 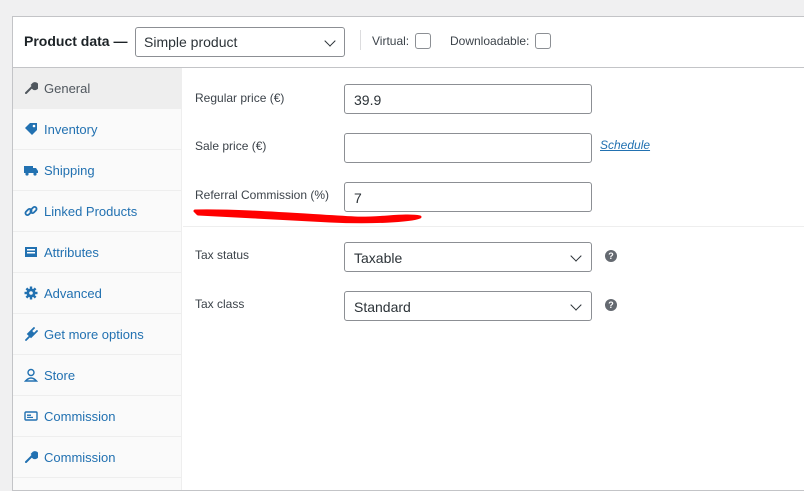 I want to click on tab-label: Linked Products, so click(x=91, y=211).